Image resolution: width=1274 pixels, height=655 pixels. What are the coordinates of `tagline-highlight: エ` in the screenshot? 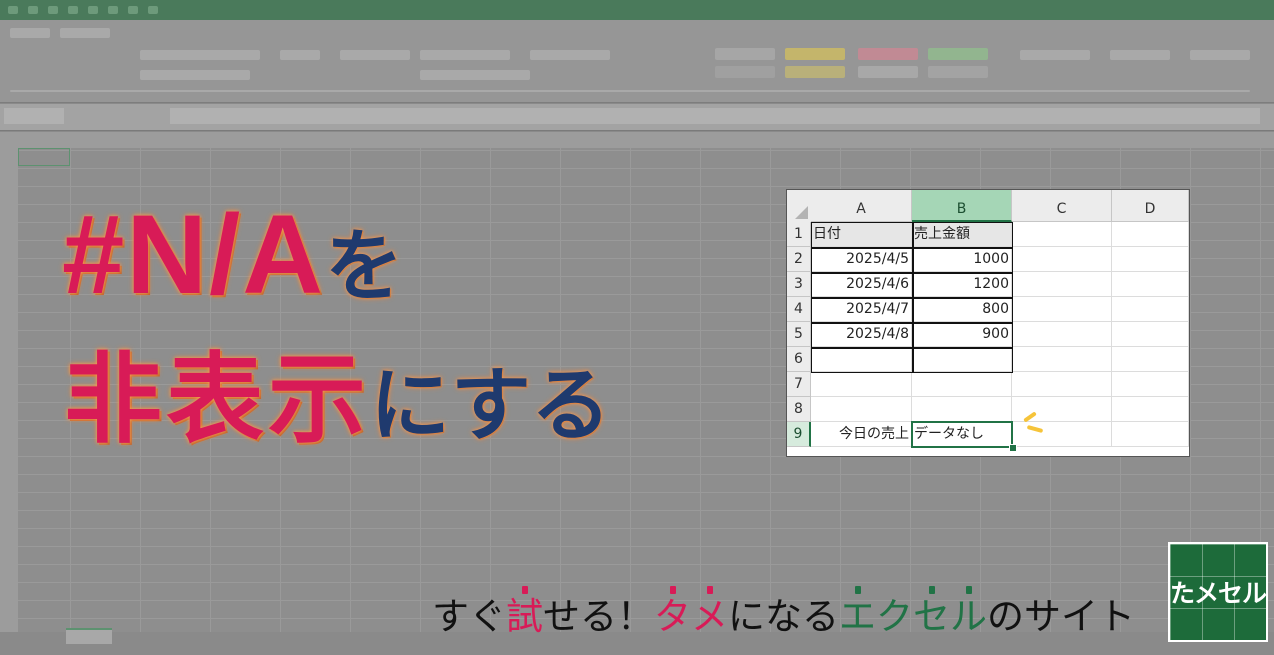 It's located at (857, 614).